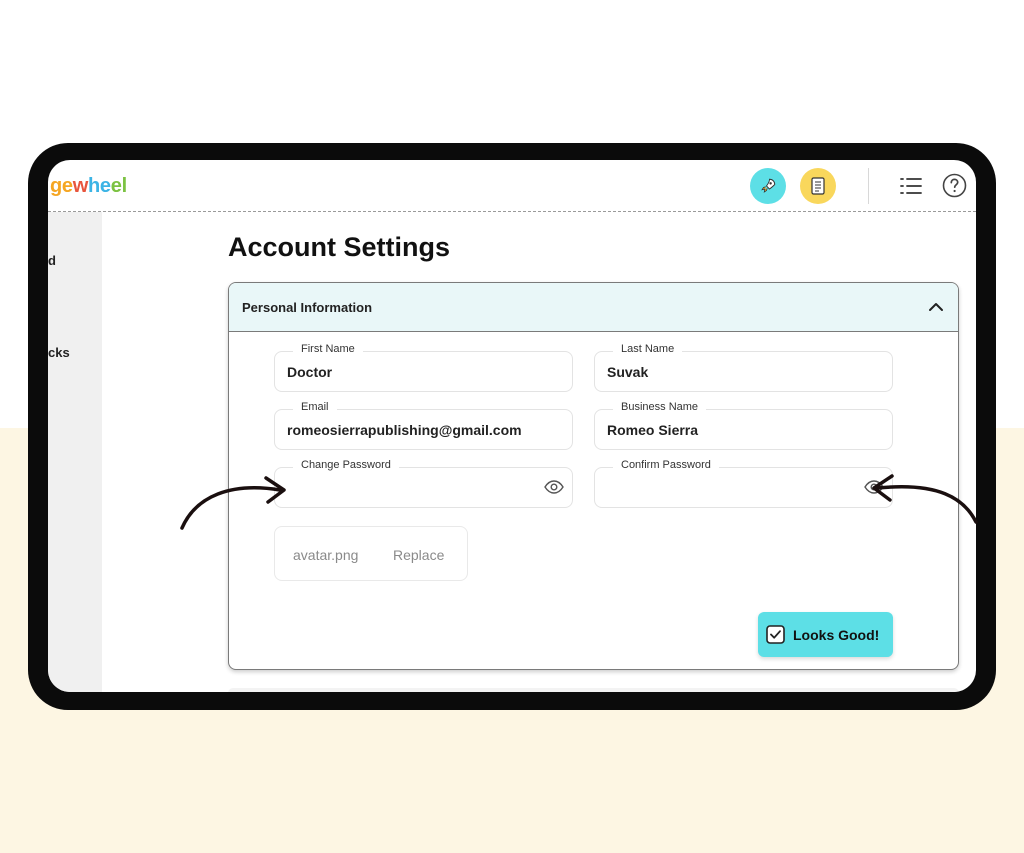 The height and width of the screenshot is (853, 1024). What do you see at coordinates (954, 188) in the screenshot?
I see `help-icon` at bounding box center [954, 188].